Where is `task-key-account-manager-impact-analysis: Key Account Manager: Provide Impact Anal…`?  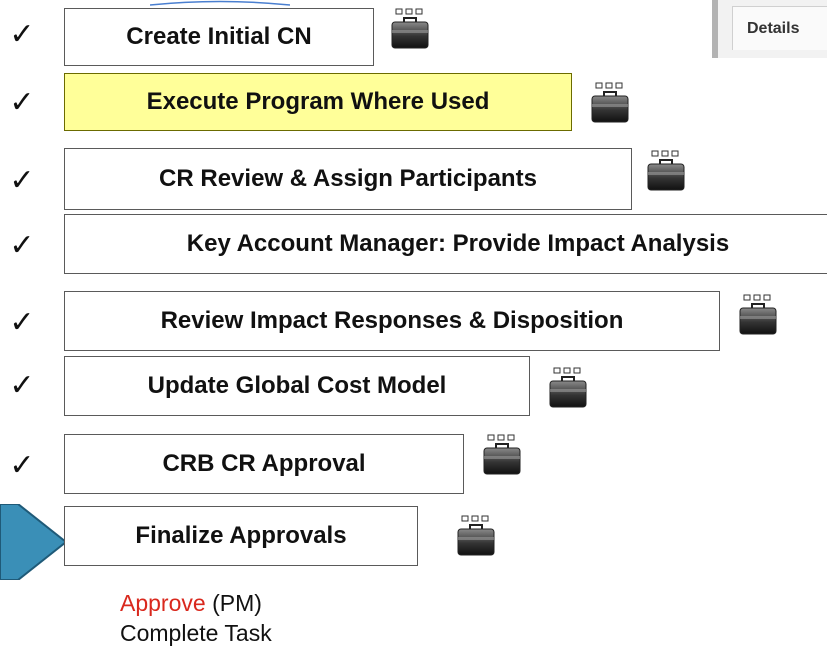 task-key-account-manager-impact-analysis: Key Account Manager: Provide Impact Anal… is located at coordinates (445, 244).